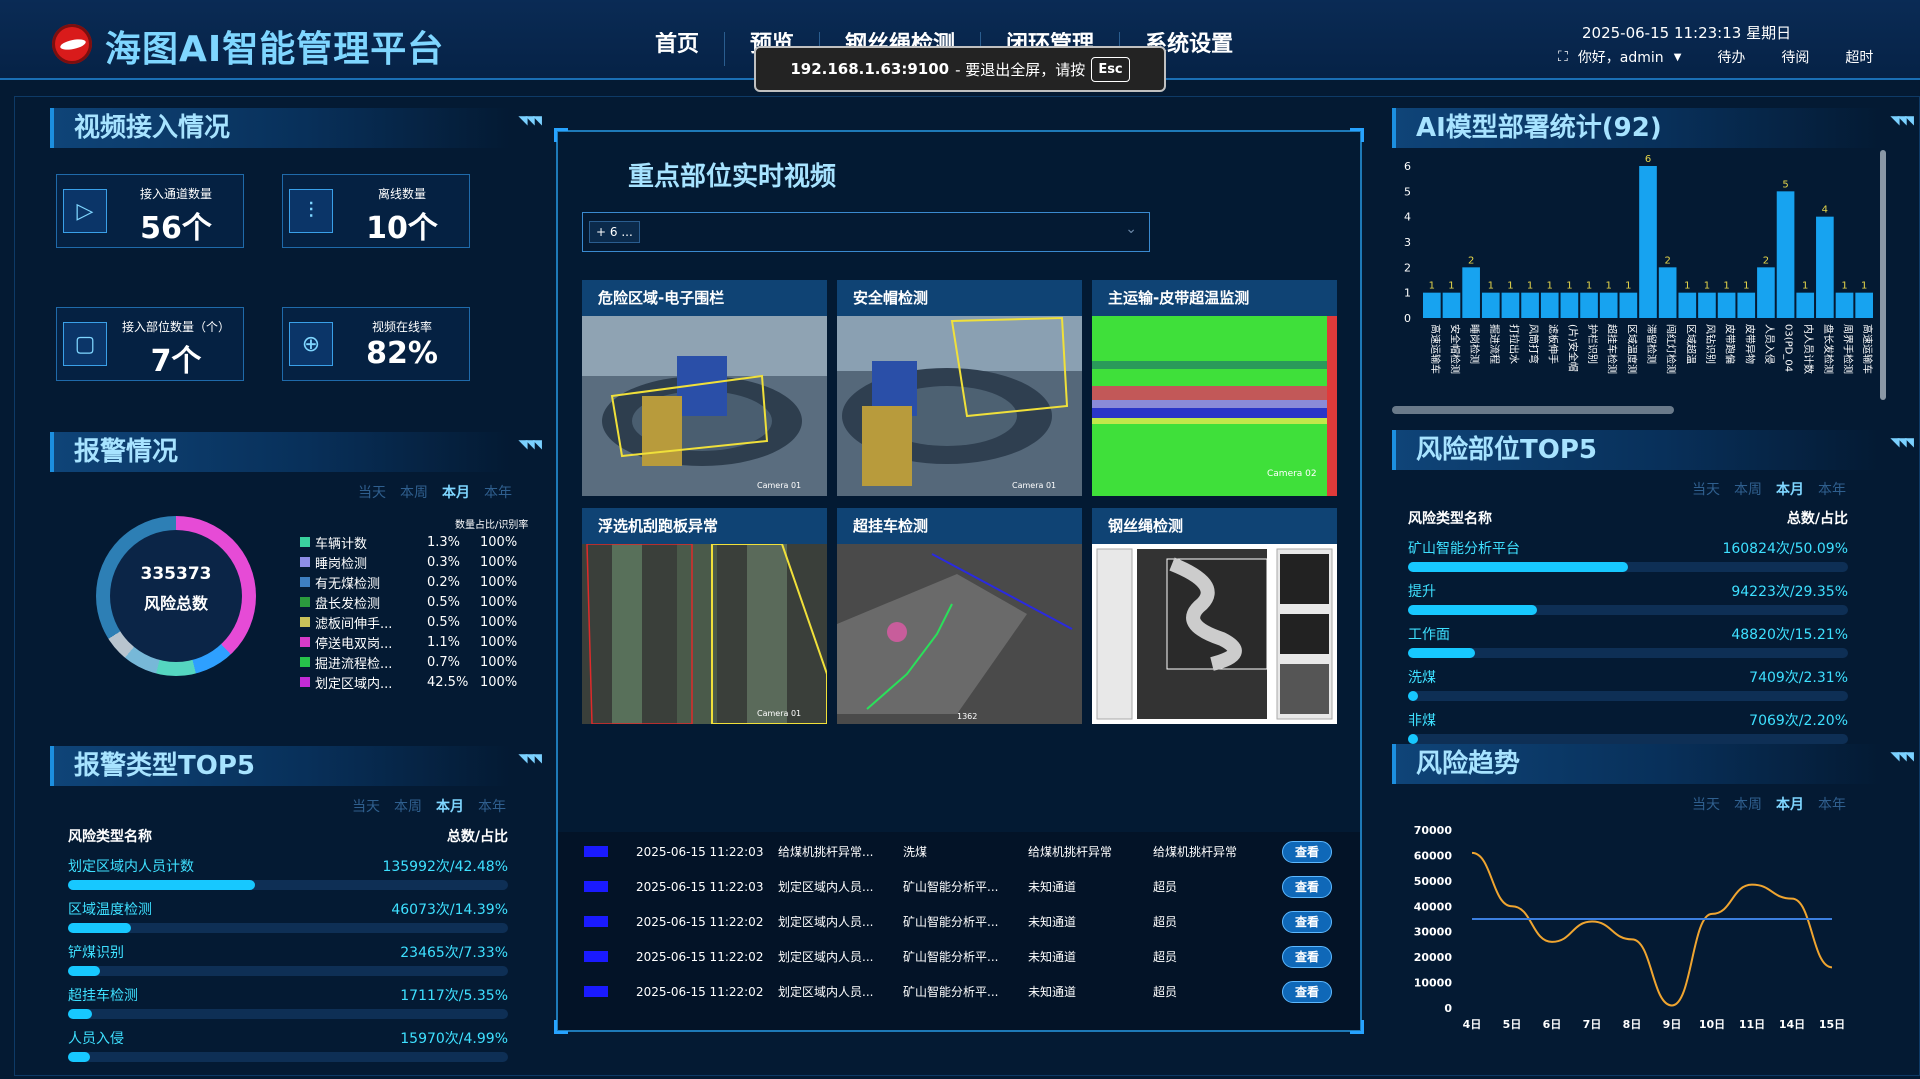  What do you see at coordinates (1474, 344) in the screenshot?
I see `x-tick-label: 睡岗检测` at bounding box center [1474, 344].